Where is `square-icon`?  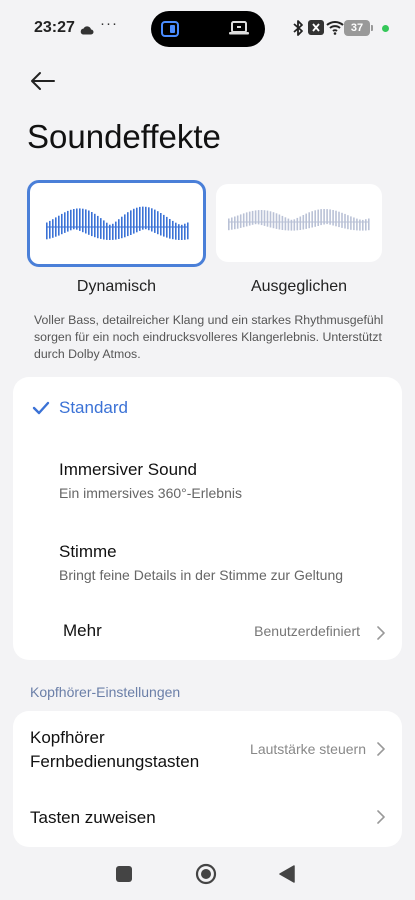
square-icon is located at coordinates (124, 874).